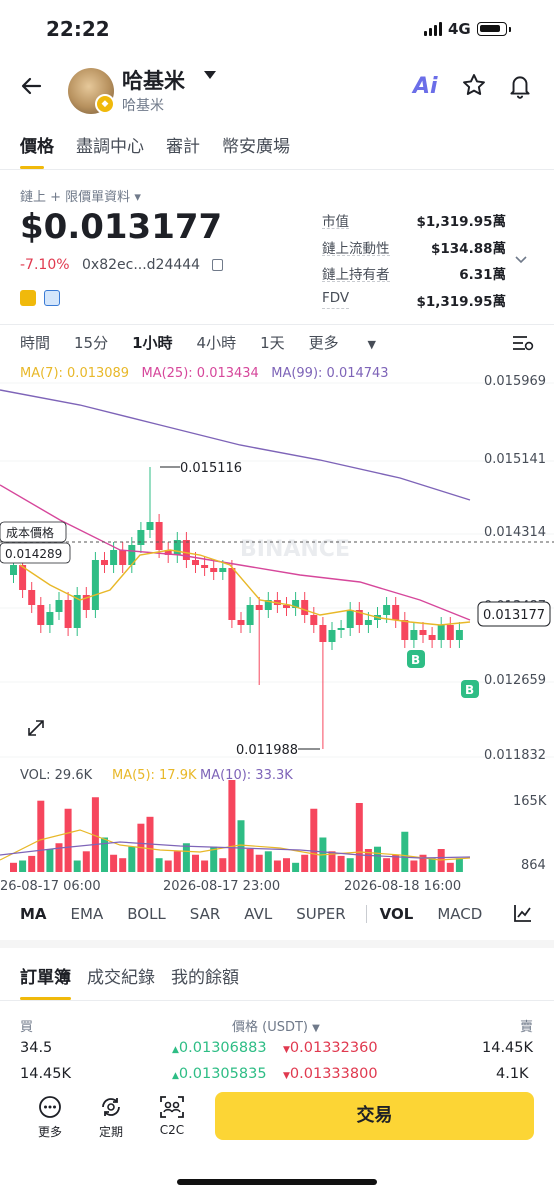 The height and width of the screenshot is (1199, 554). Describe the element at coordinates (414, 276) in the screenshot. I see `stat-holders: 鏈上持有者 6.31萬` at that location.